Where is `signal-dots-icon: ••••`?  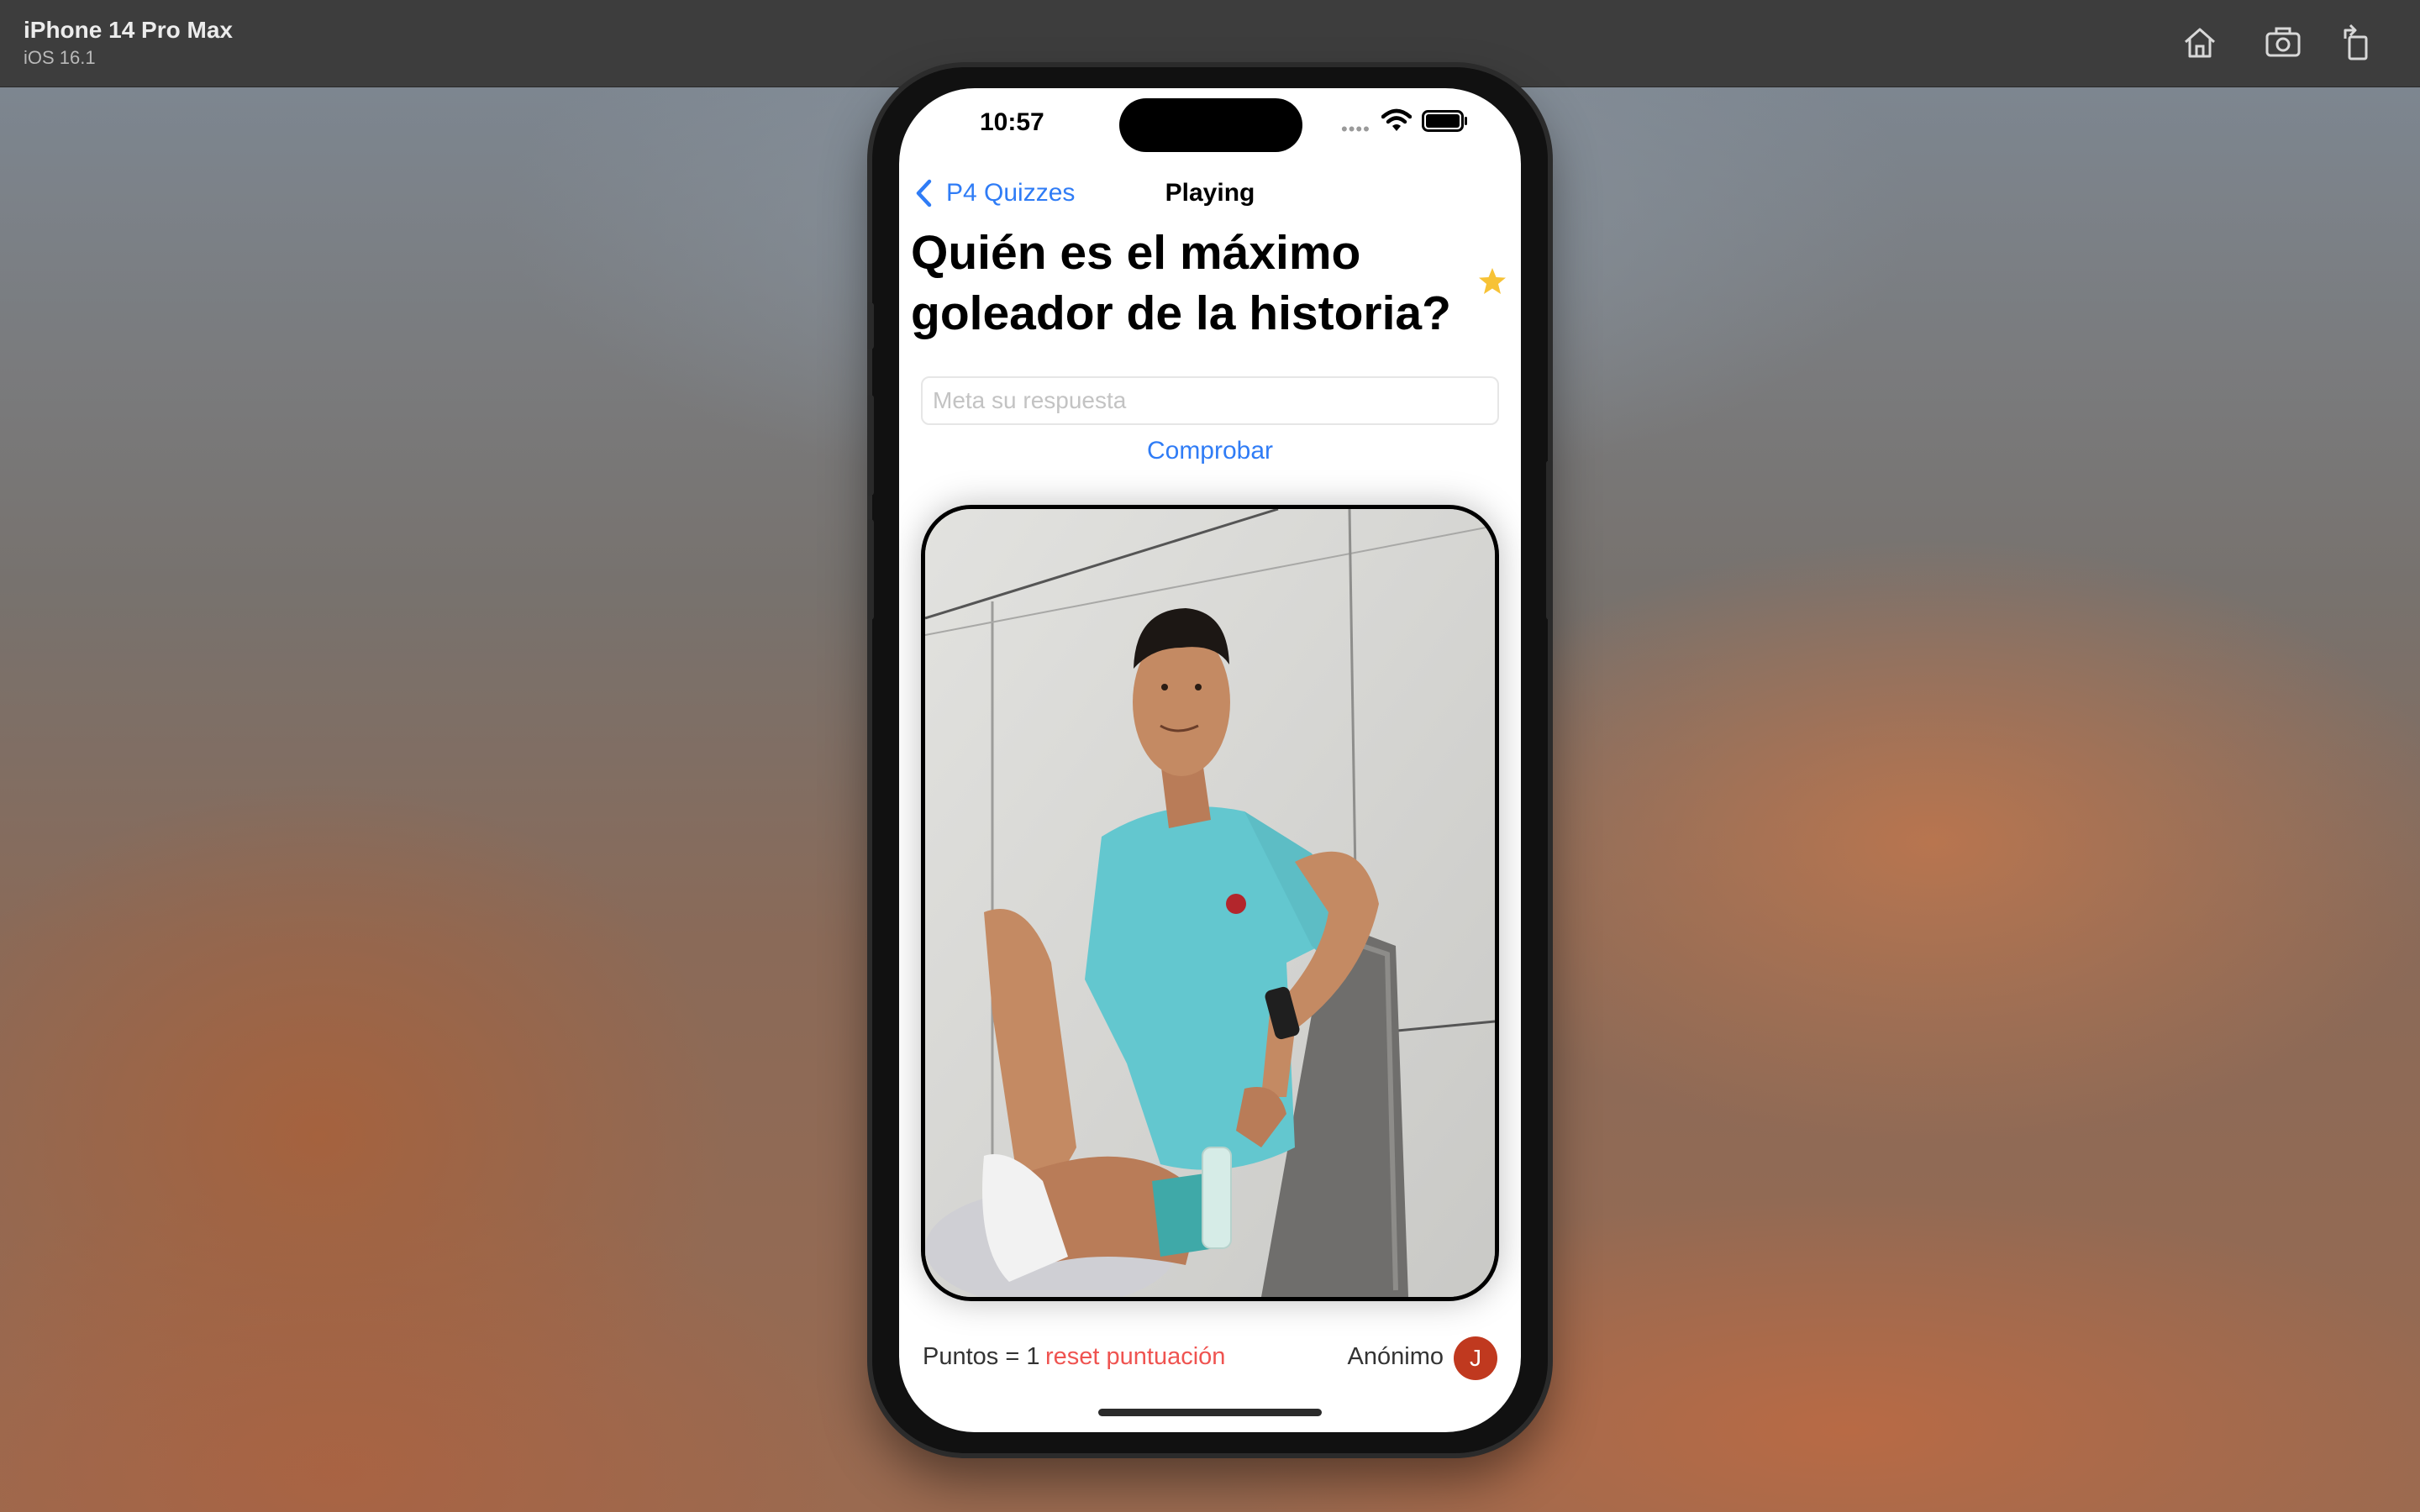
signal-dots-icon: •••• is located at coordinates (1355, 128).